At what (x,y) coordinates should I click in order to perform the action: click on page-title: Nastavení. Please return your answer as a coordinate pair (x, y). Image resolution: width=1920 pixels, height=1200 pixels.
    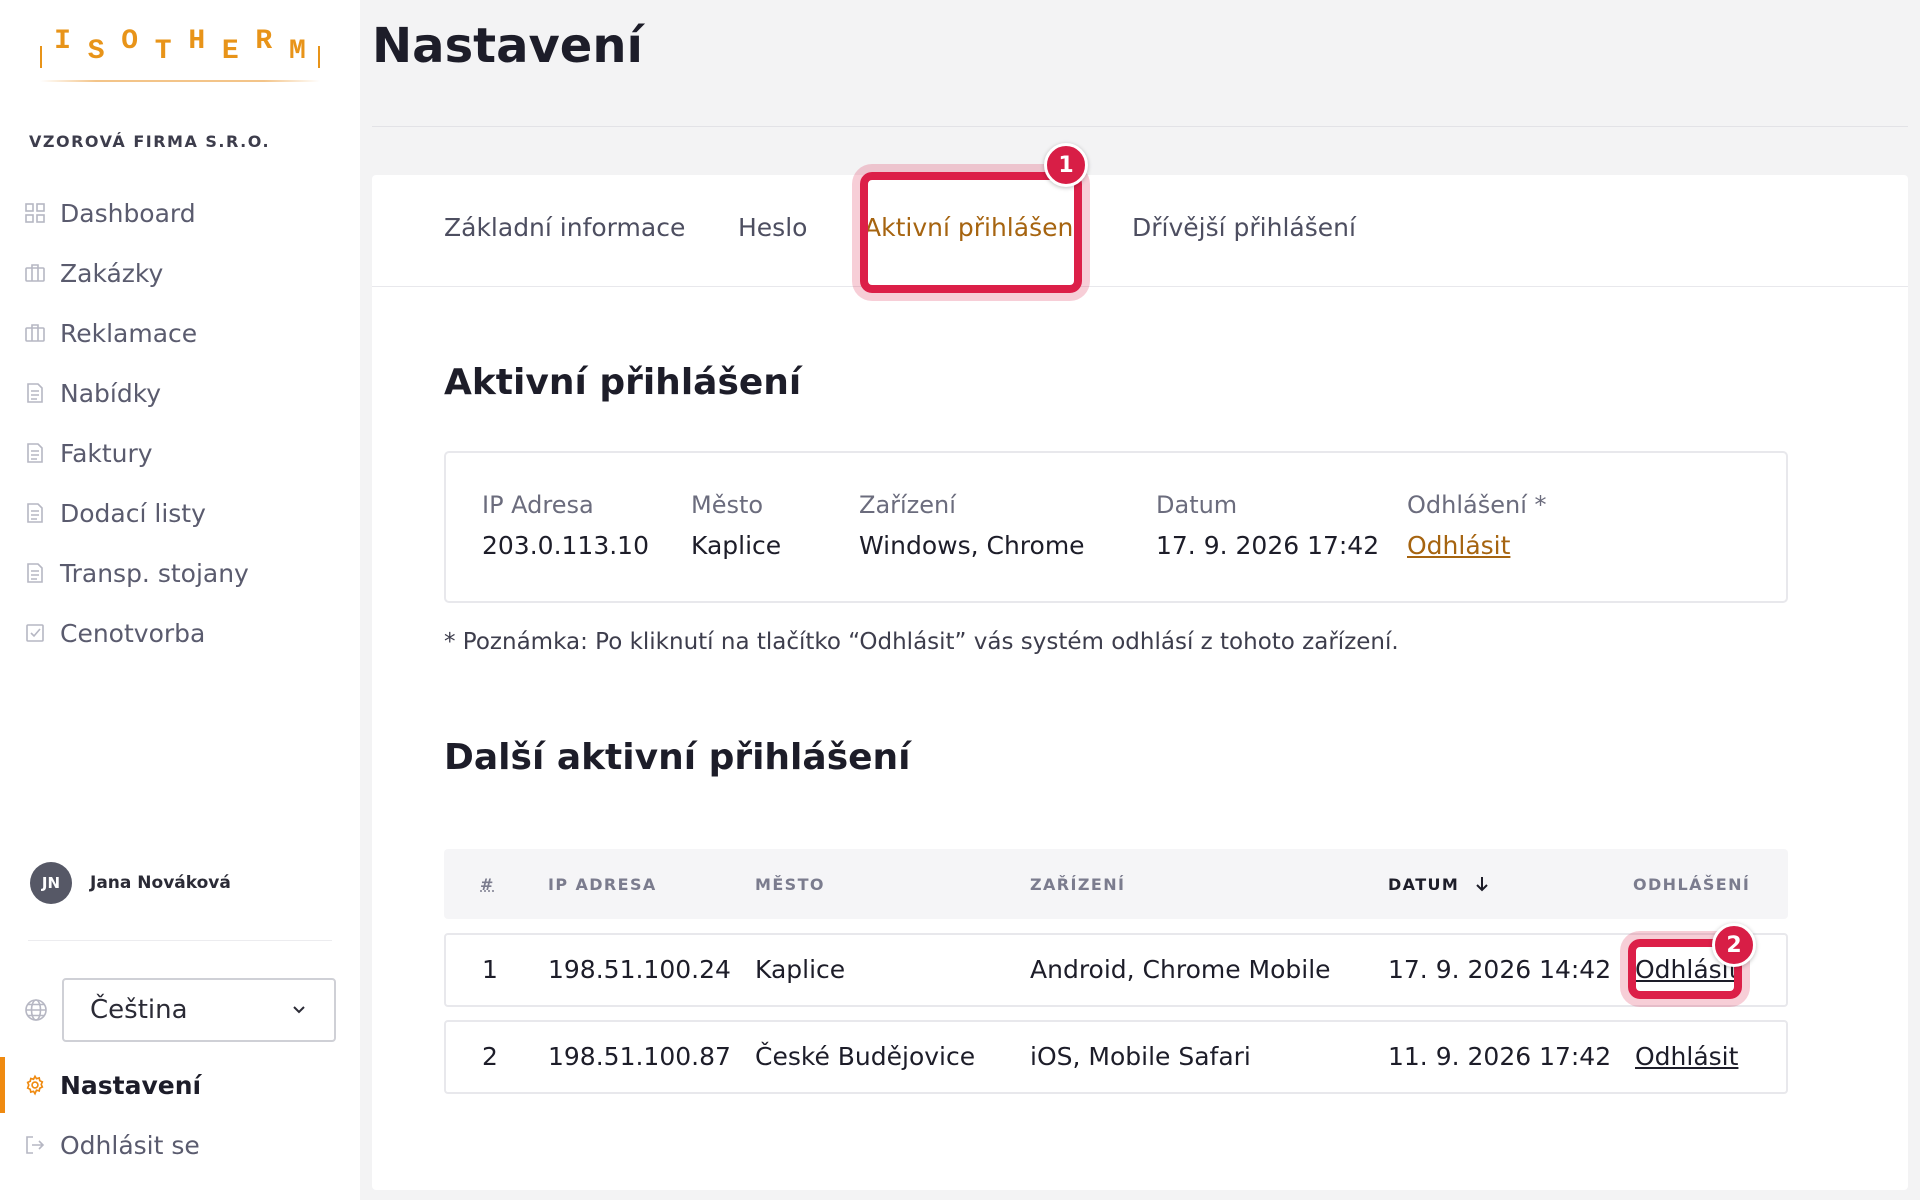
    Looking at the image, I should click on (507, 46).